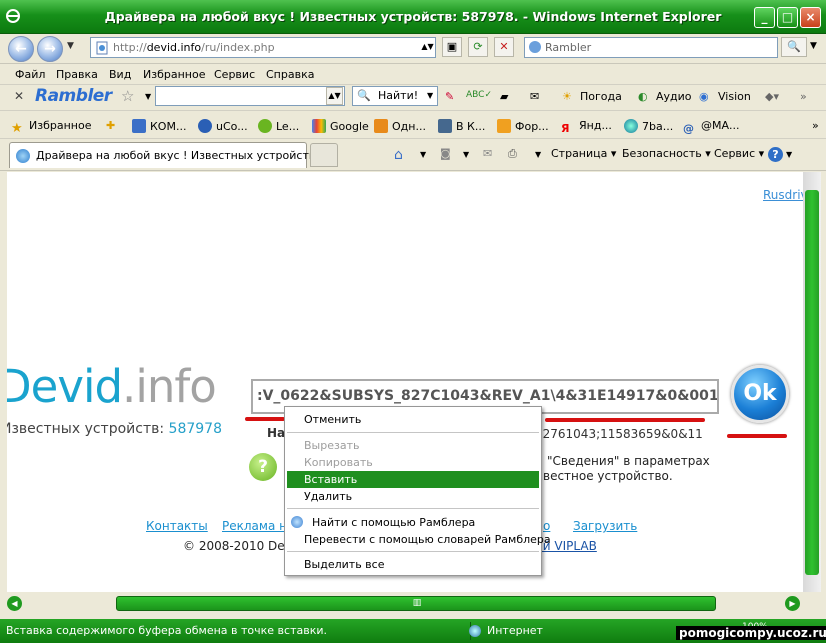 This screenshot has height=643, width=826. Describe the element at coordinates (787, 17) in the screenshot. I see `maximize-button: □` at that location.